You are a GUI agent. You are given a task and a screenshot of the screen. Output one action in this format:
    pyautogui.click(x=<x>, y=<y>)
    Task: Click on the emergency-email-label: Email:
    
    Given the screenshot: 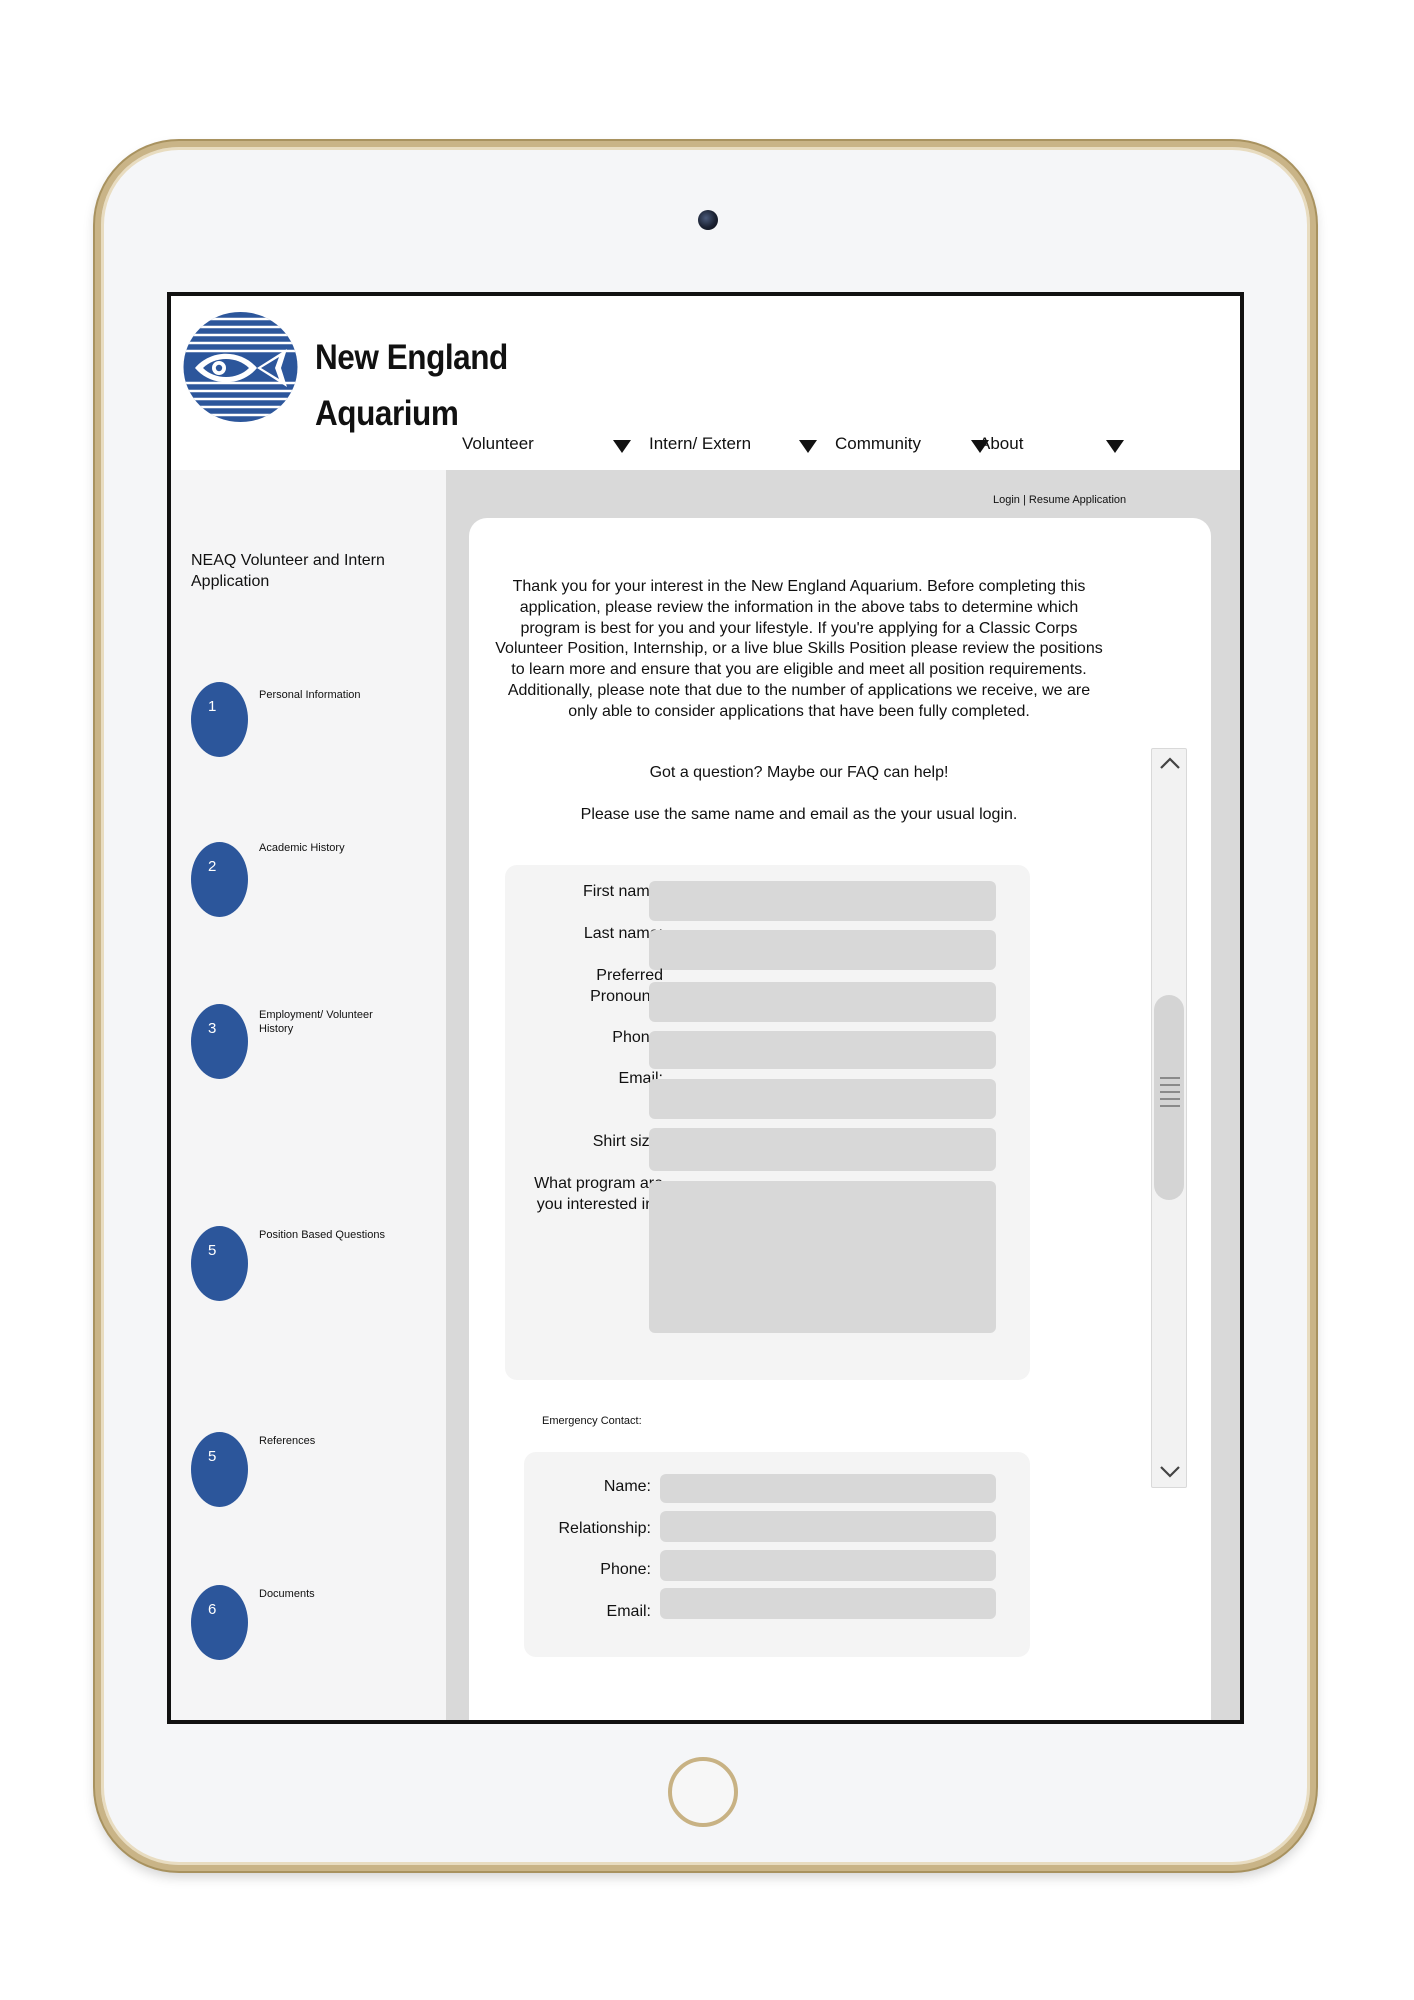 What is the action you would take?
    pyautogui.click(x=628, y=1611)
    